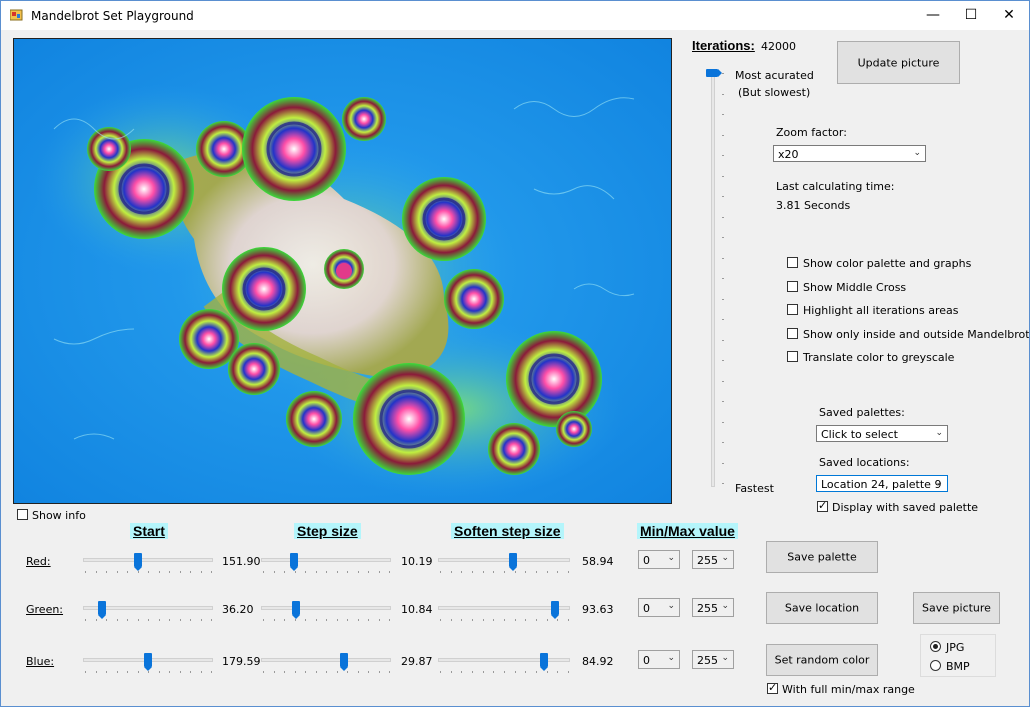 This screenshot has width=1030, height=707. I want to click on close-button: ✕, so click(1009, 15).